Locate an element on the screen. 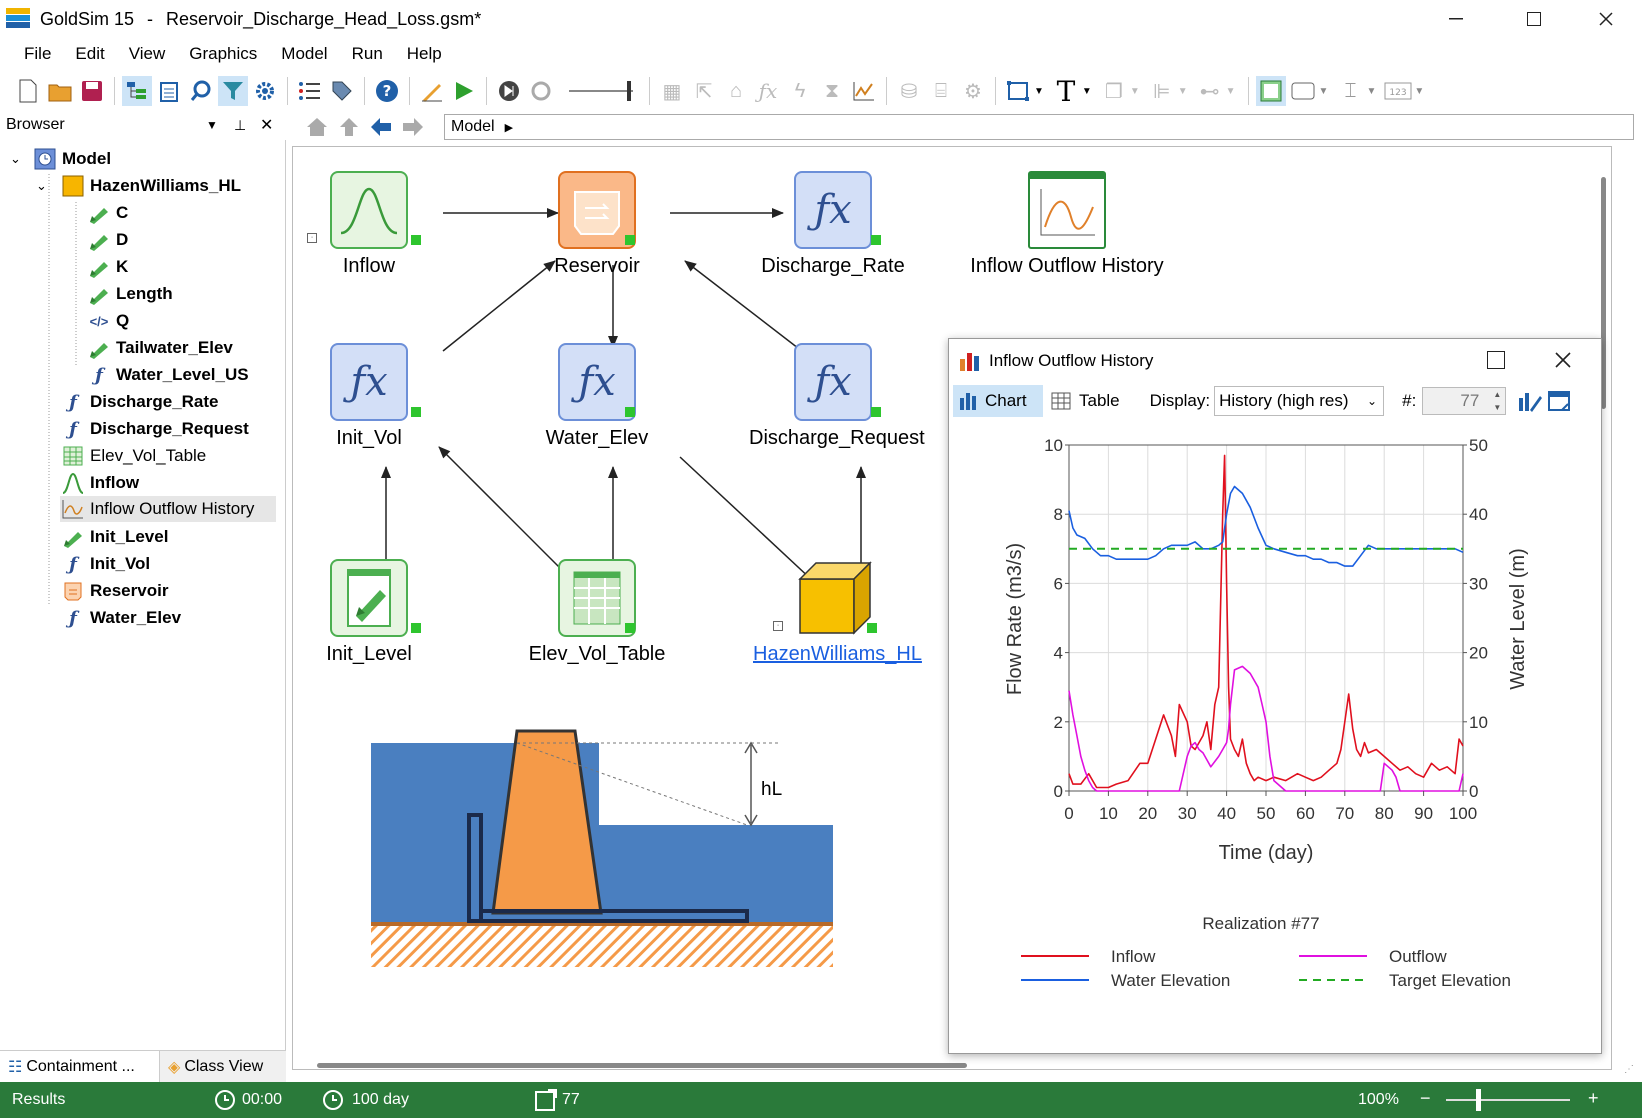 This screenshot has height=1118, width=1642. tree-item-water-elev: ƒ Water_Elev is located at coordinates (121, 618).